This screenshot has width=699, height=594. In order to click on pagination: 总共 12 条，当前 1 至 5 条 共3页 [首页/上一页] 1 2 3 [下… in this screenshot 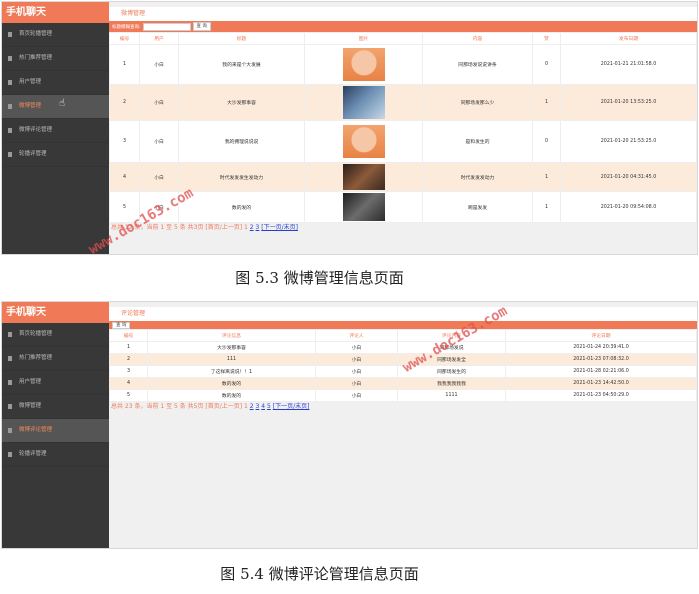, I will do `click(403, 228)`.